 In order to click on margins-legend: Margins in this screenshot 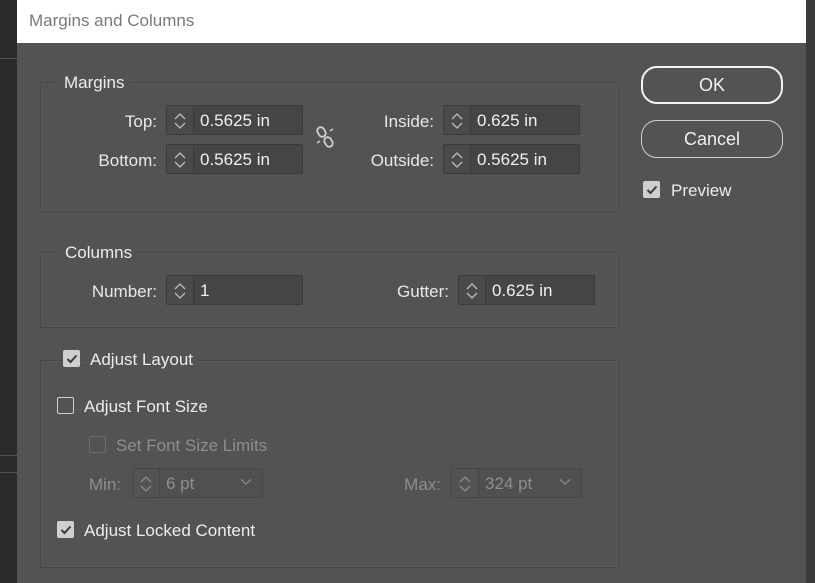, I will do `click(94, 83)`.